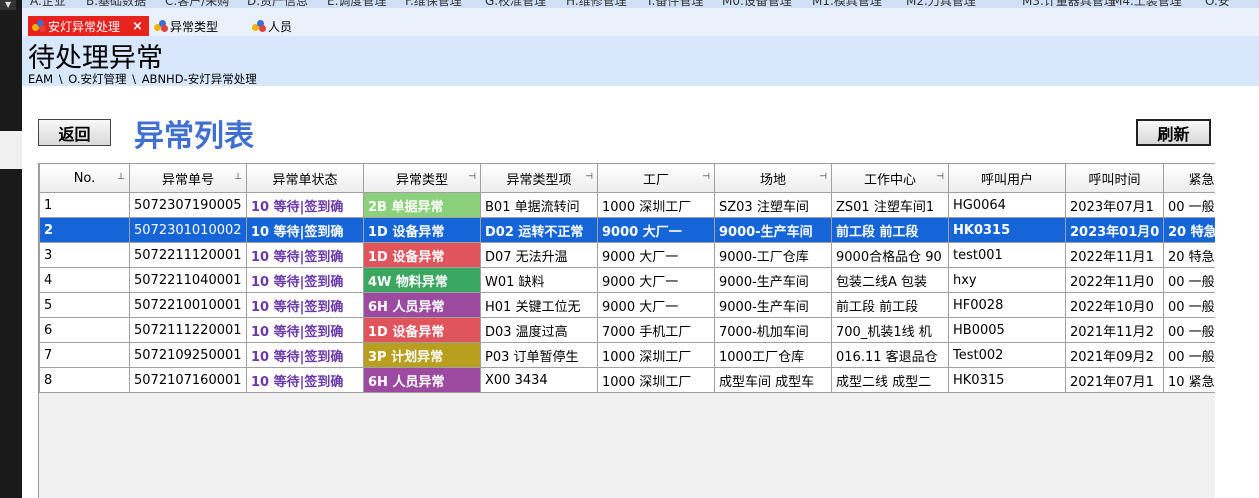 Image resolution: width=1259 pixels, height=498 pixels. I want to click on cell-center: 016.11 客退品仓, so click(890, 355).